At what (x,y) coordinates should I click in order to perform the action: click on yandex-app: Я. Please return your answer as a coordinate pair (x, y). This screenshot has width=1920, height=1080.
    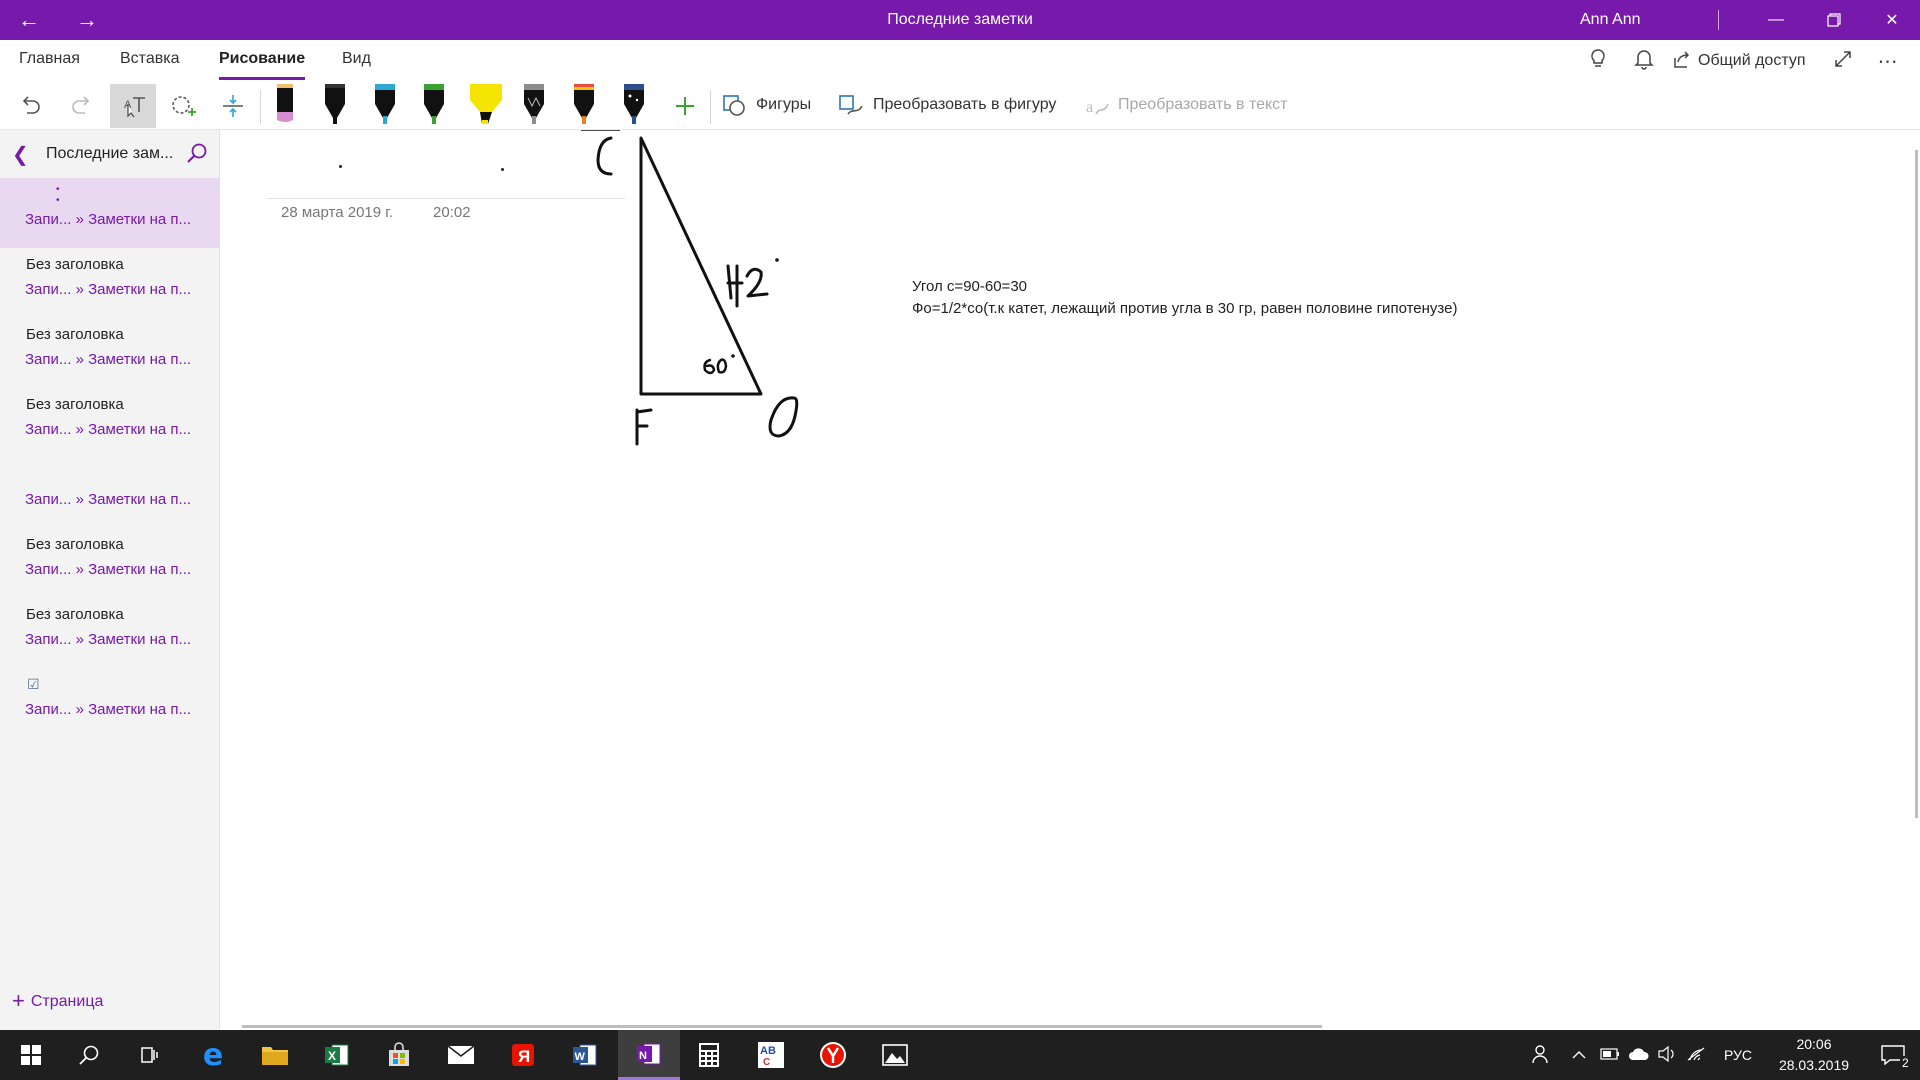
    Looking at the image, I should click on (523, 1055).